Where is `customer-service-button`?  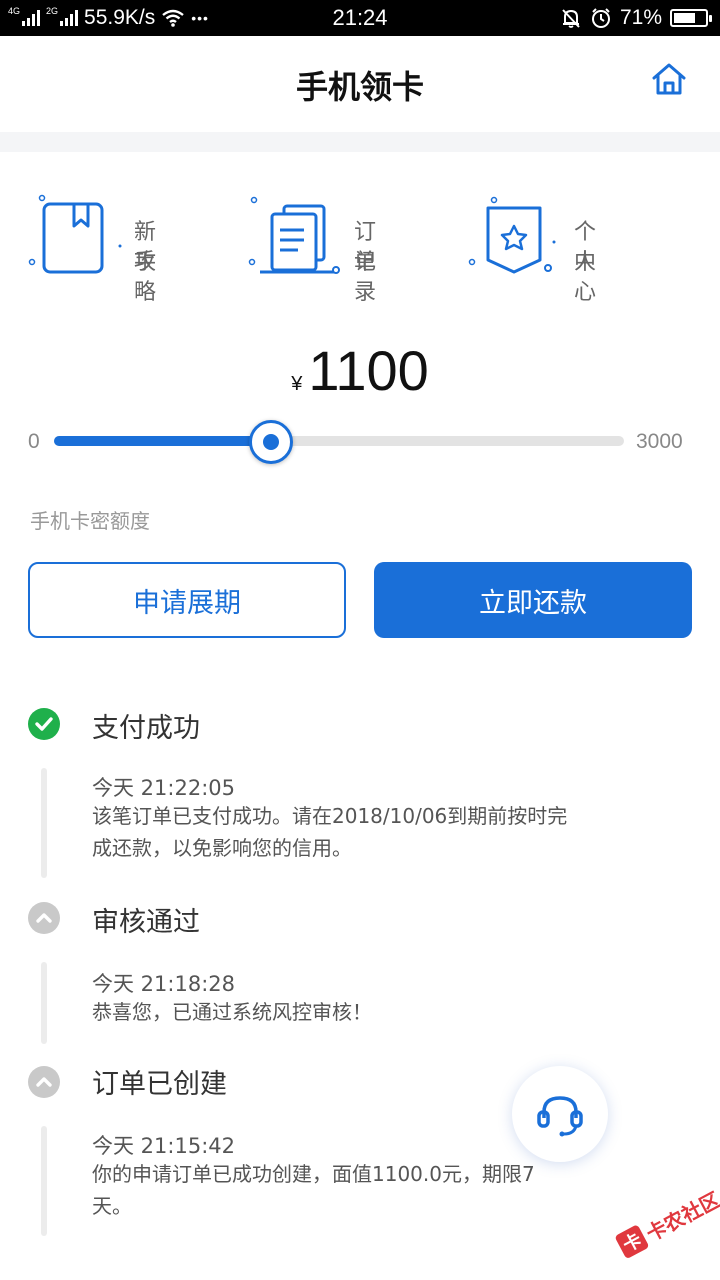 customer-service-button is located at coordinates (560, 1114).